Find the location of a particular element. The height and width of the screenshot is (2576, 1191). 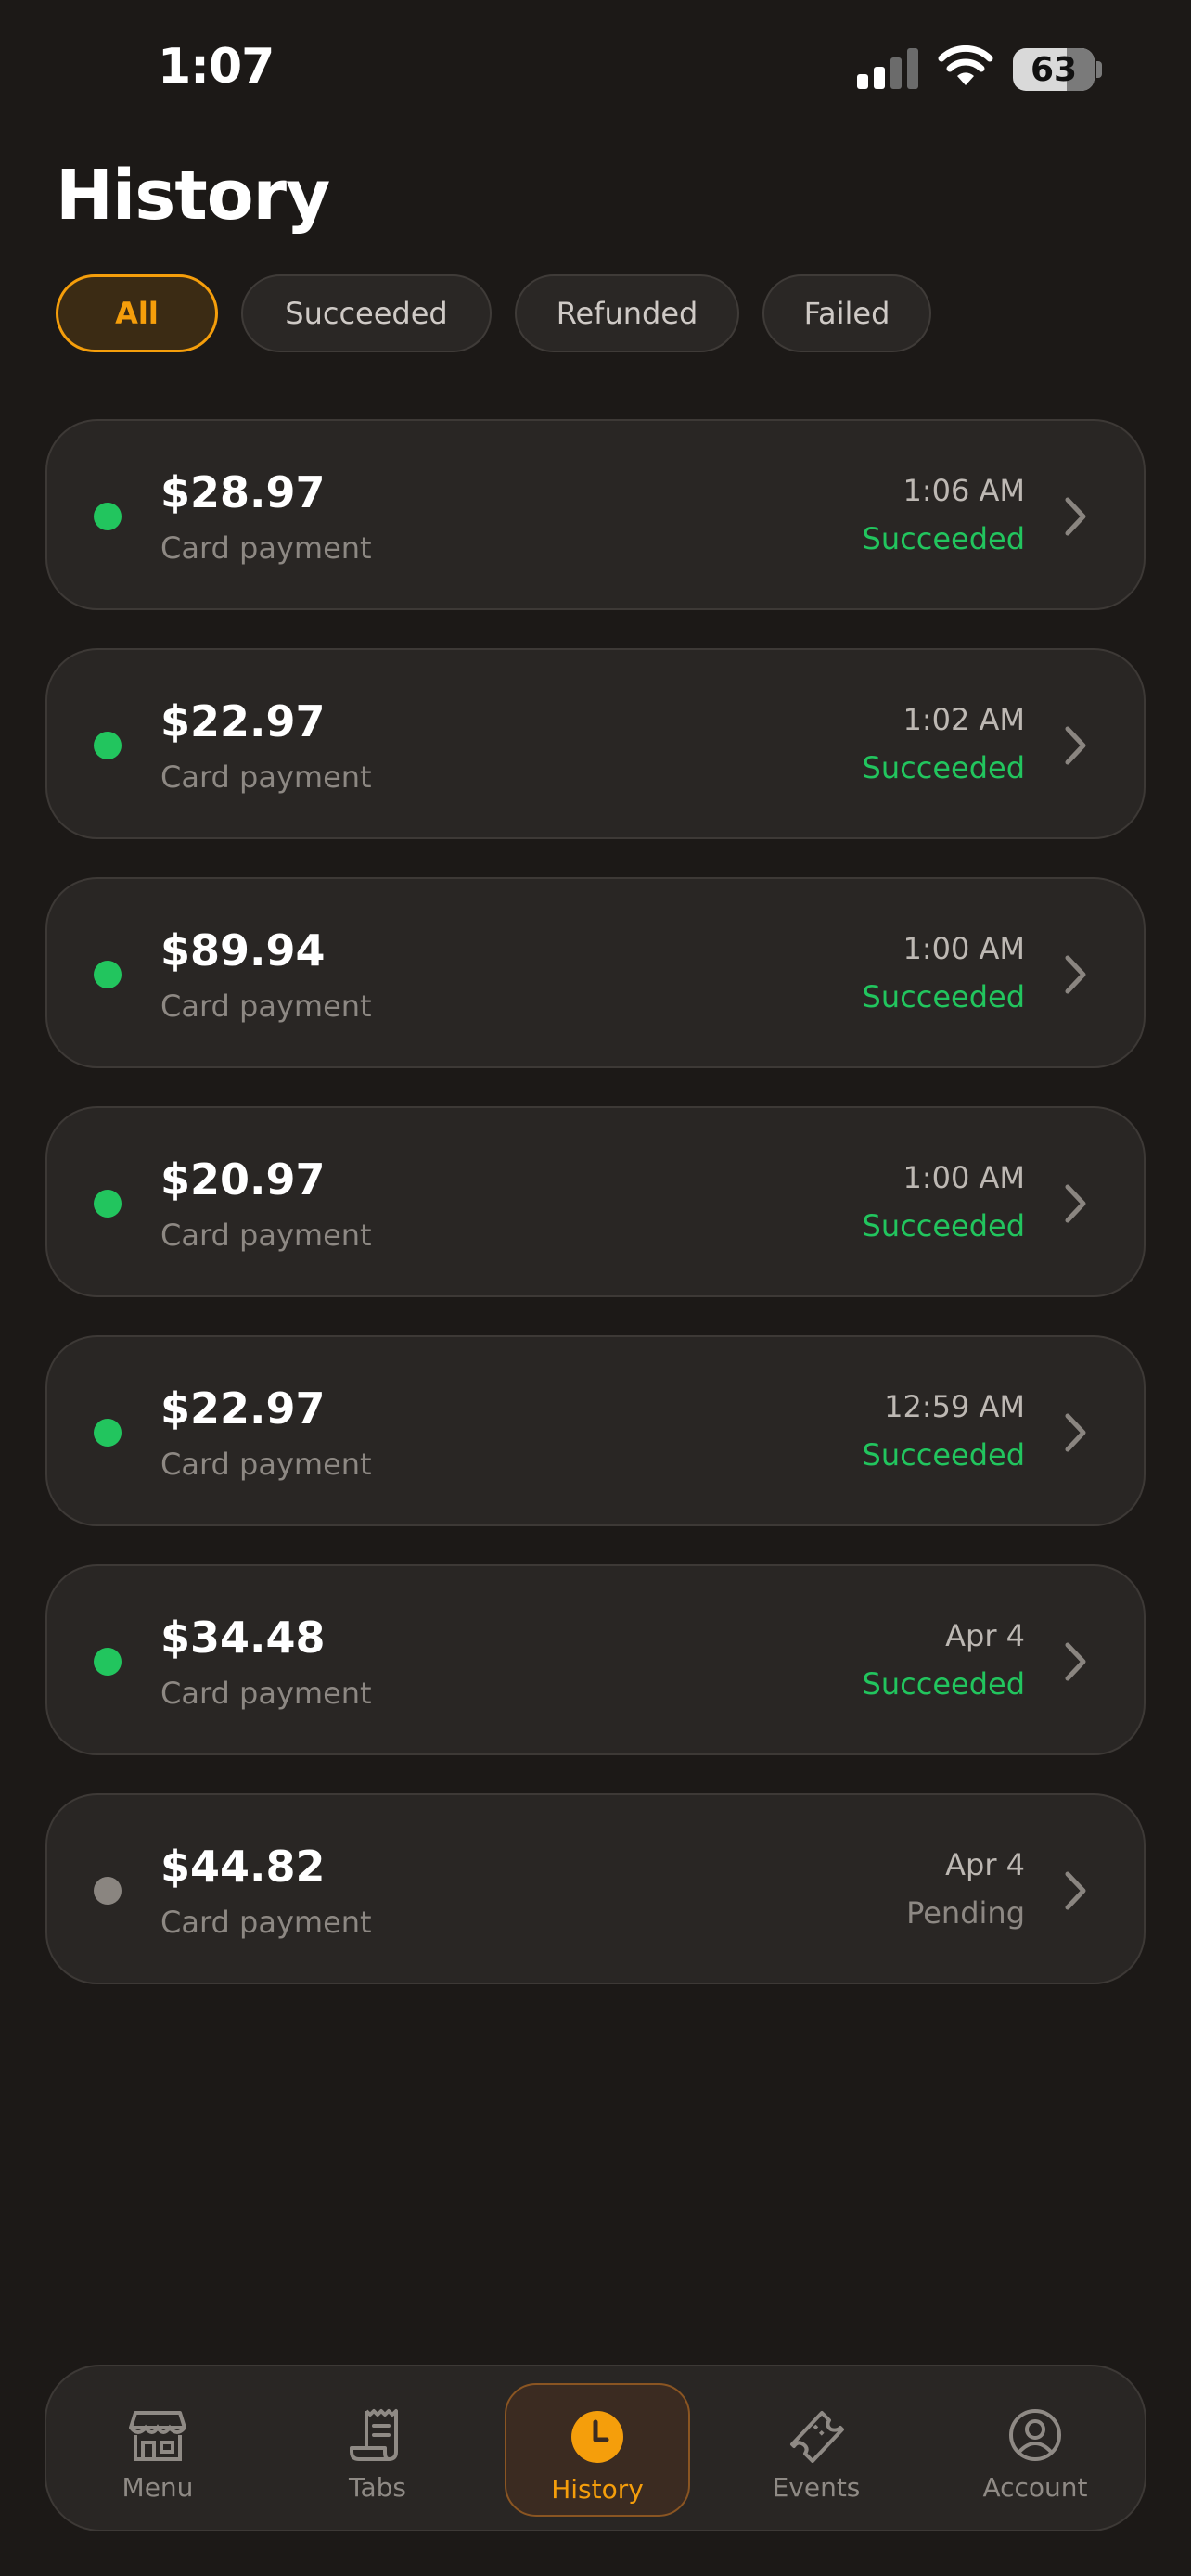

tab-account: Account is located at coordinates (1035, 2450).